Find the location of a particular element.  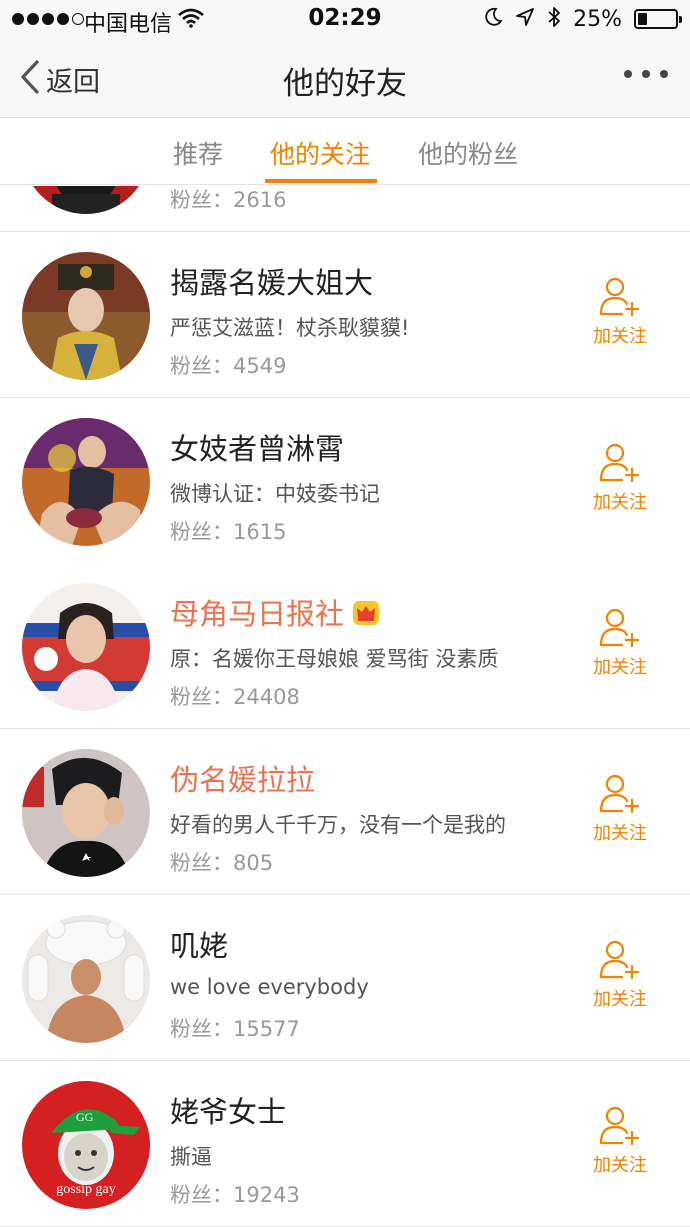

list-item: 粉丝：2616 is located at coordinates (345, 209).